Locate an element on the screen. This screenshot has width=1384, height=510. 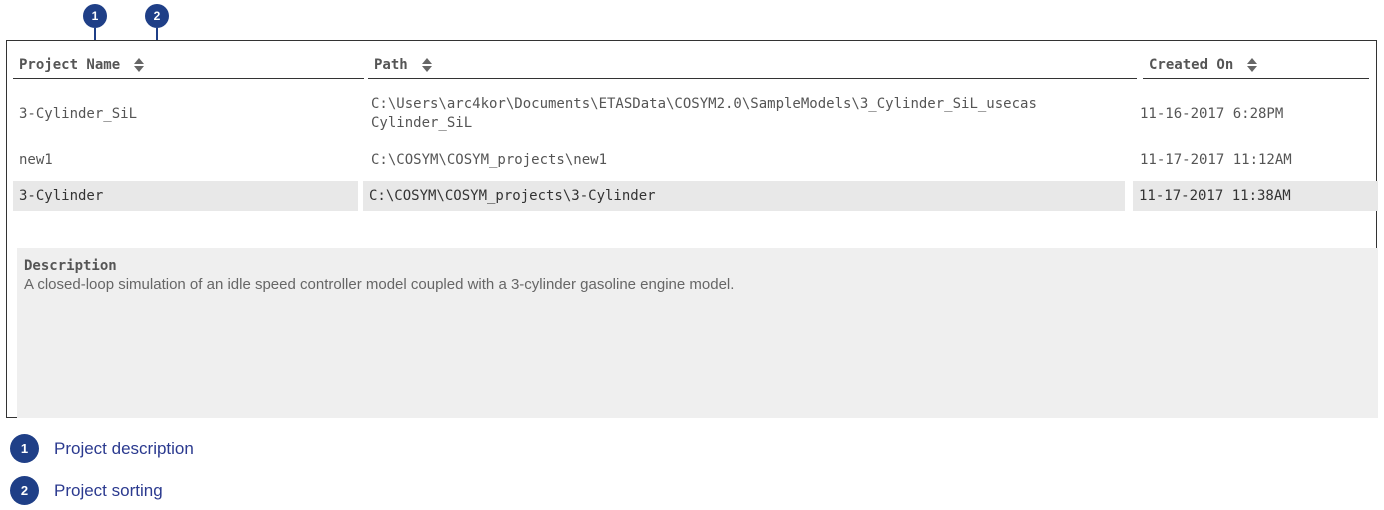
table-row-2-name: new1 is located at coordinates (185, 160).